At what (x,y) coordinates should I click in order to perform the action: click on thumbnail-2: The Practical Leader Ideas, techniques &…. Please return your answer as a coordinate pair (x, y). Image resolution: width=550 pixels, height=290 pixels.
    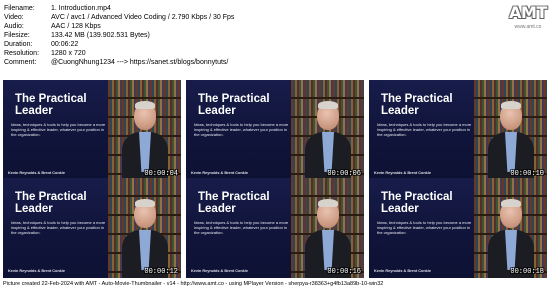
    Looking at the image, I should click on (275, 130).